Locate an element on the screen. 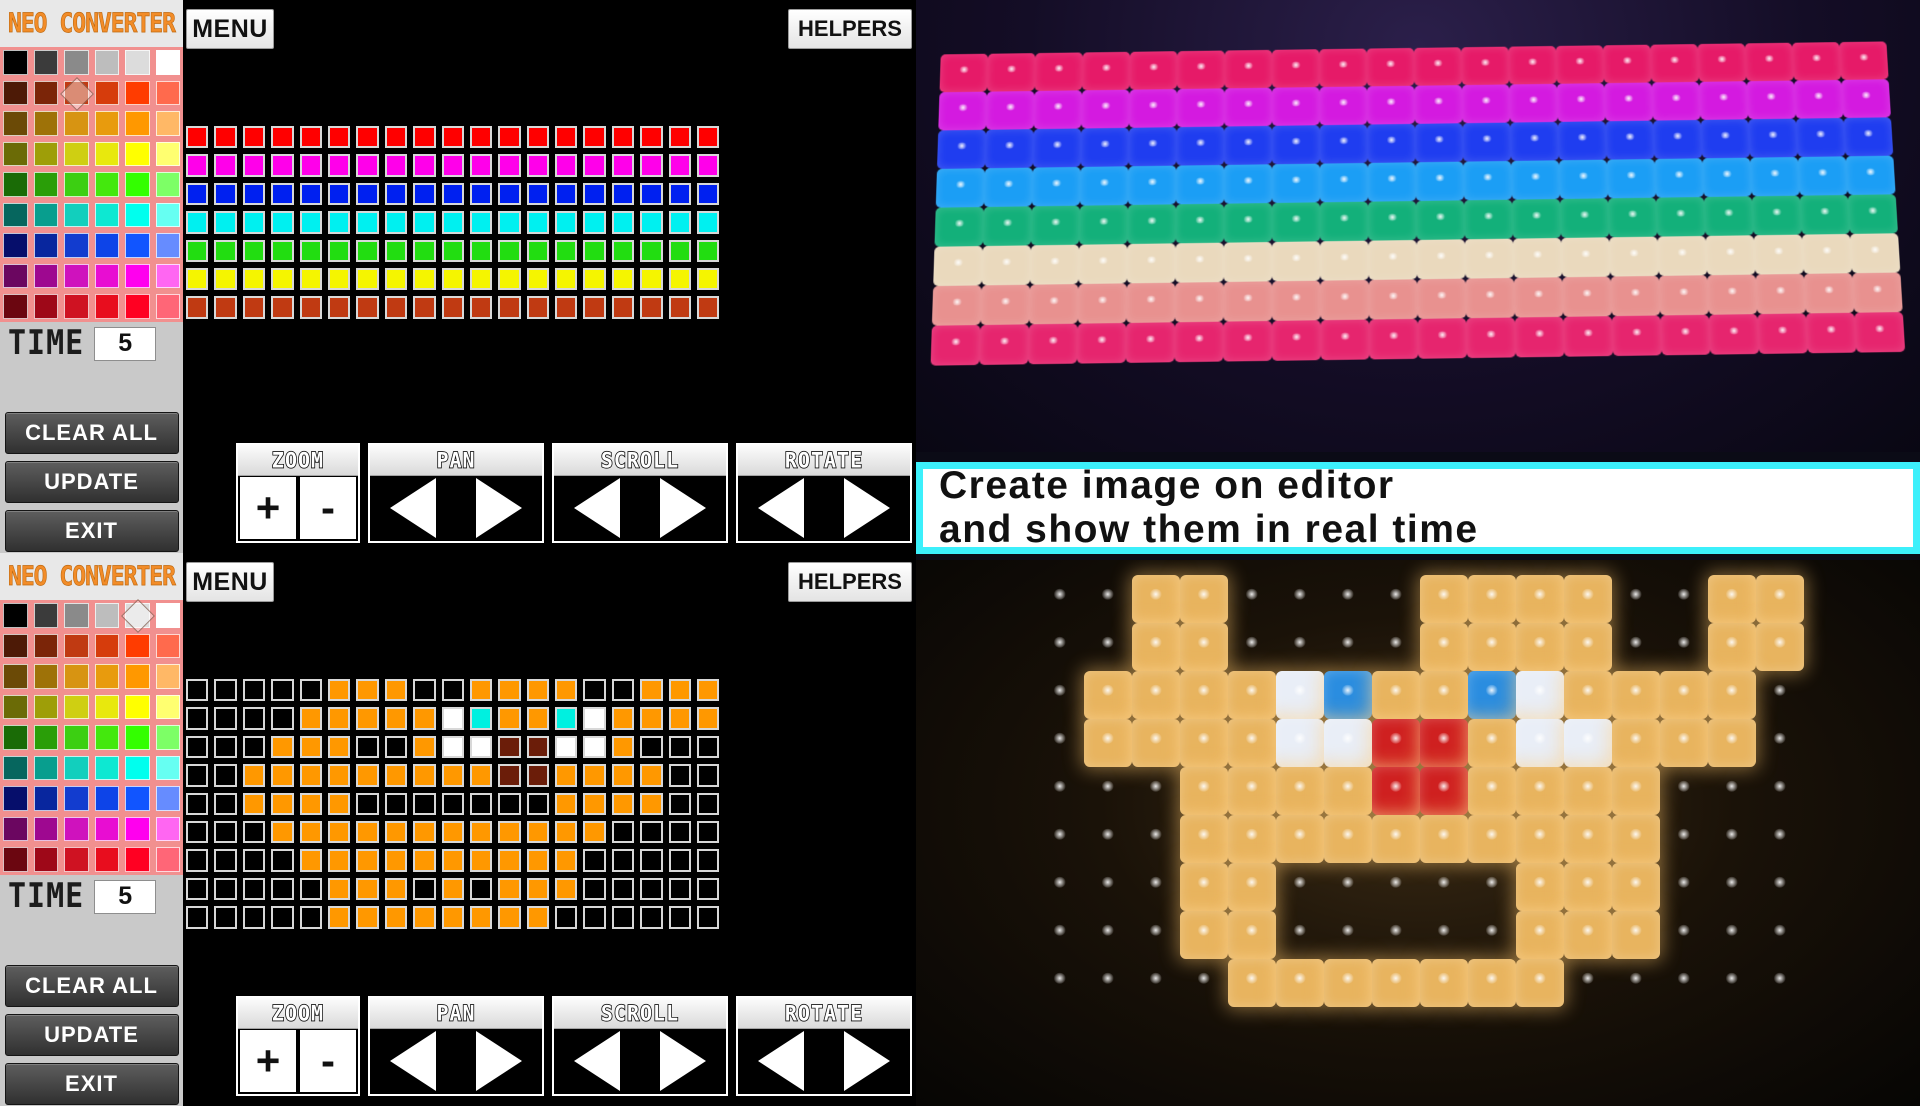  scroll-left-button is located at coordinates (597, 1061).